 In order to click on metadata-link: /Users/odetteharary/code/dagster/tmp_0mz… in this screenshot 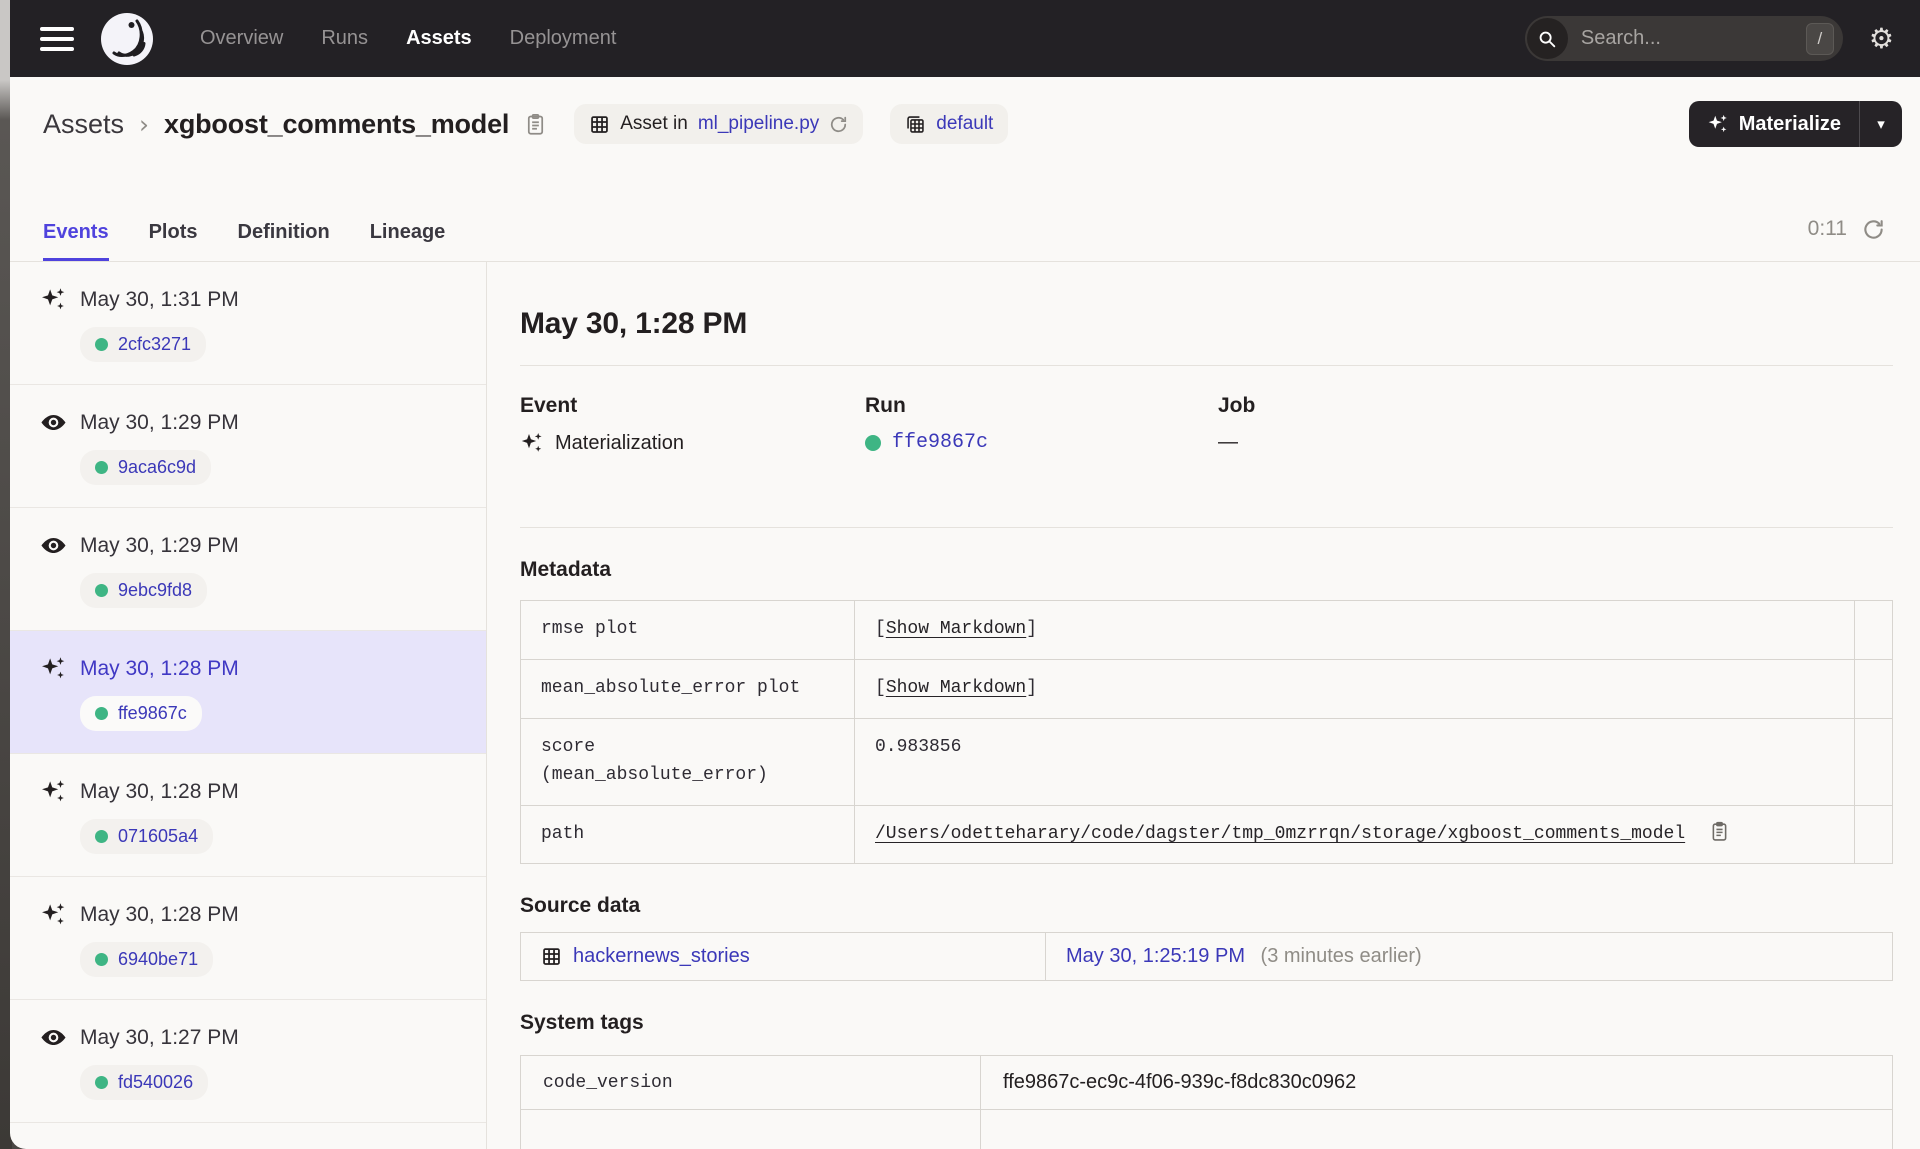, I will do `click(1280, 834)`.